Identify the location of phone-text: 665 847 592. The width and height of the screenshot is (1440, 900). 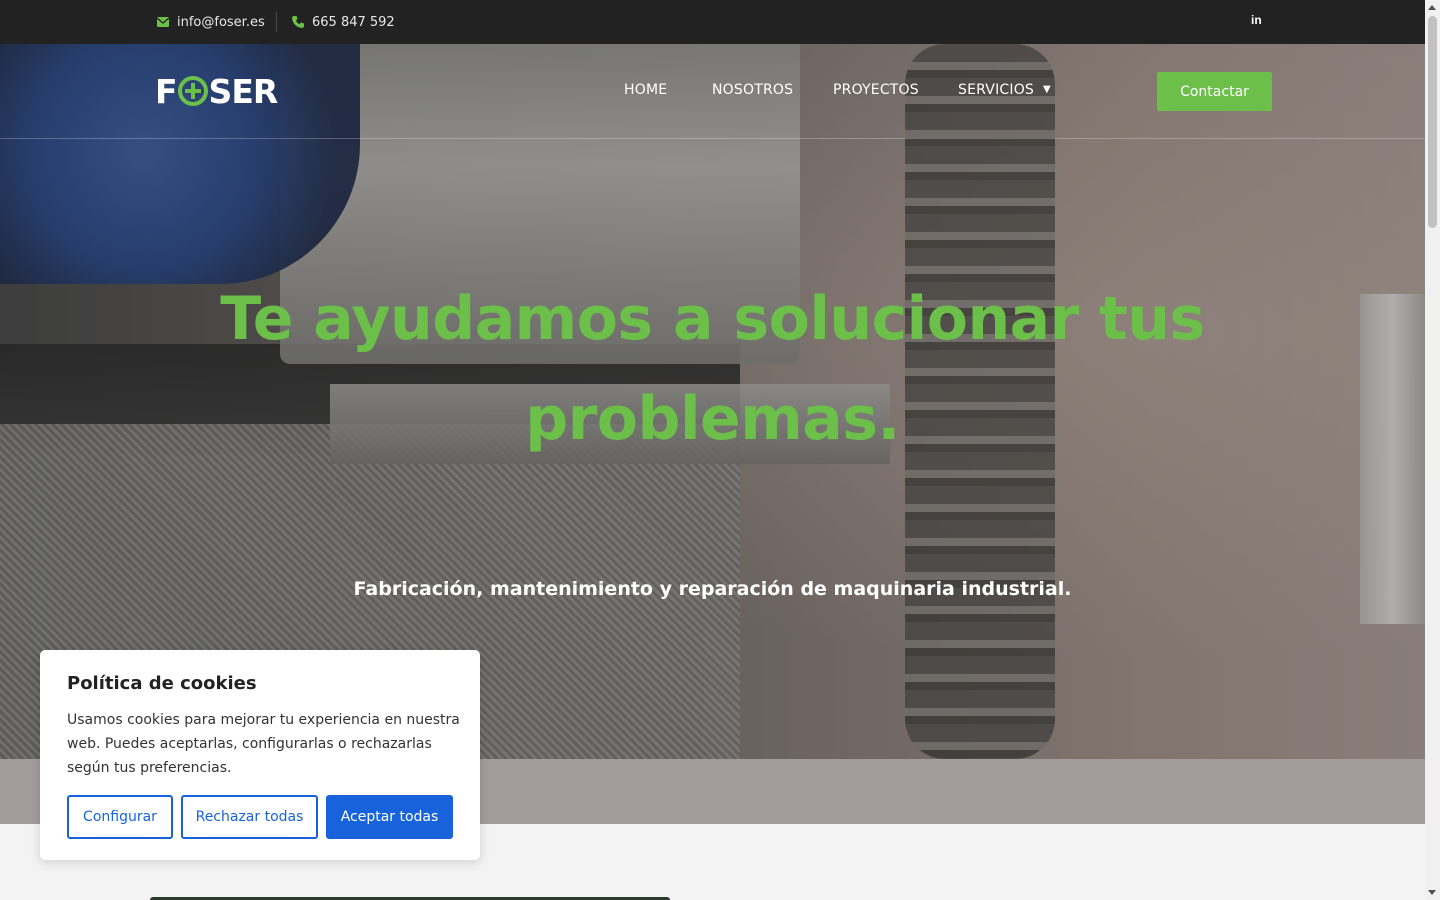
(353, 22).